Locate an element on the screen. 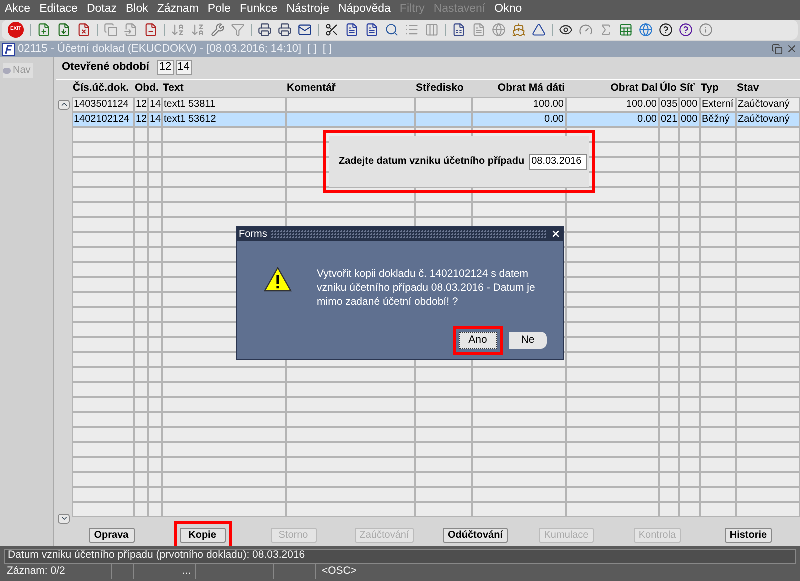 Image resolution: width=800 pixels, height=581 pixels. mail-icon is located at coordinates (305, 30).